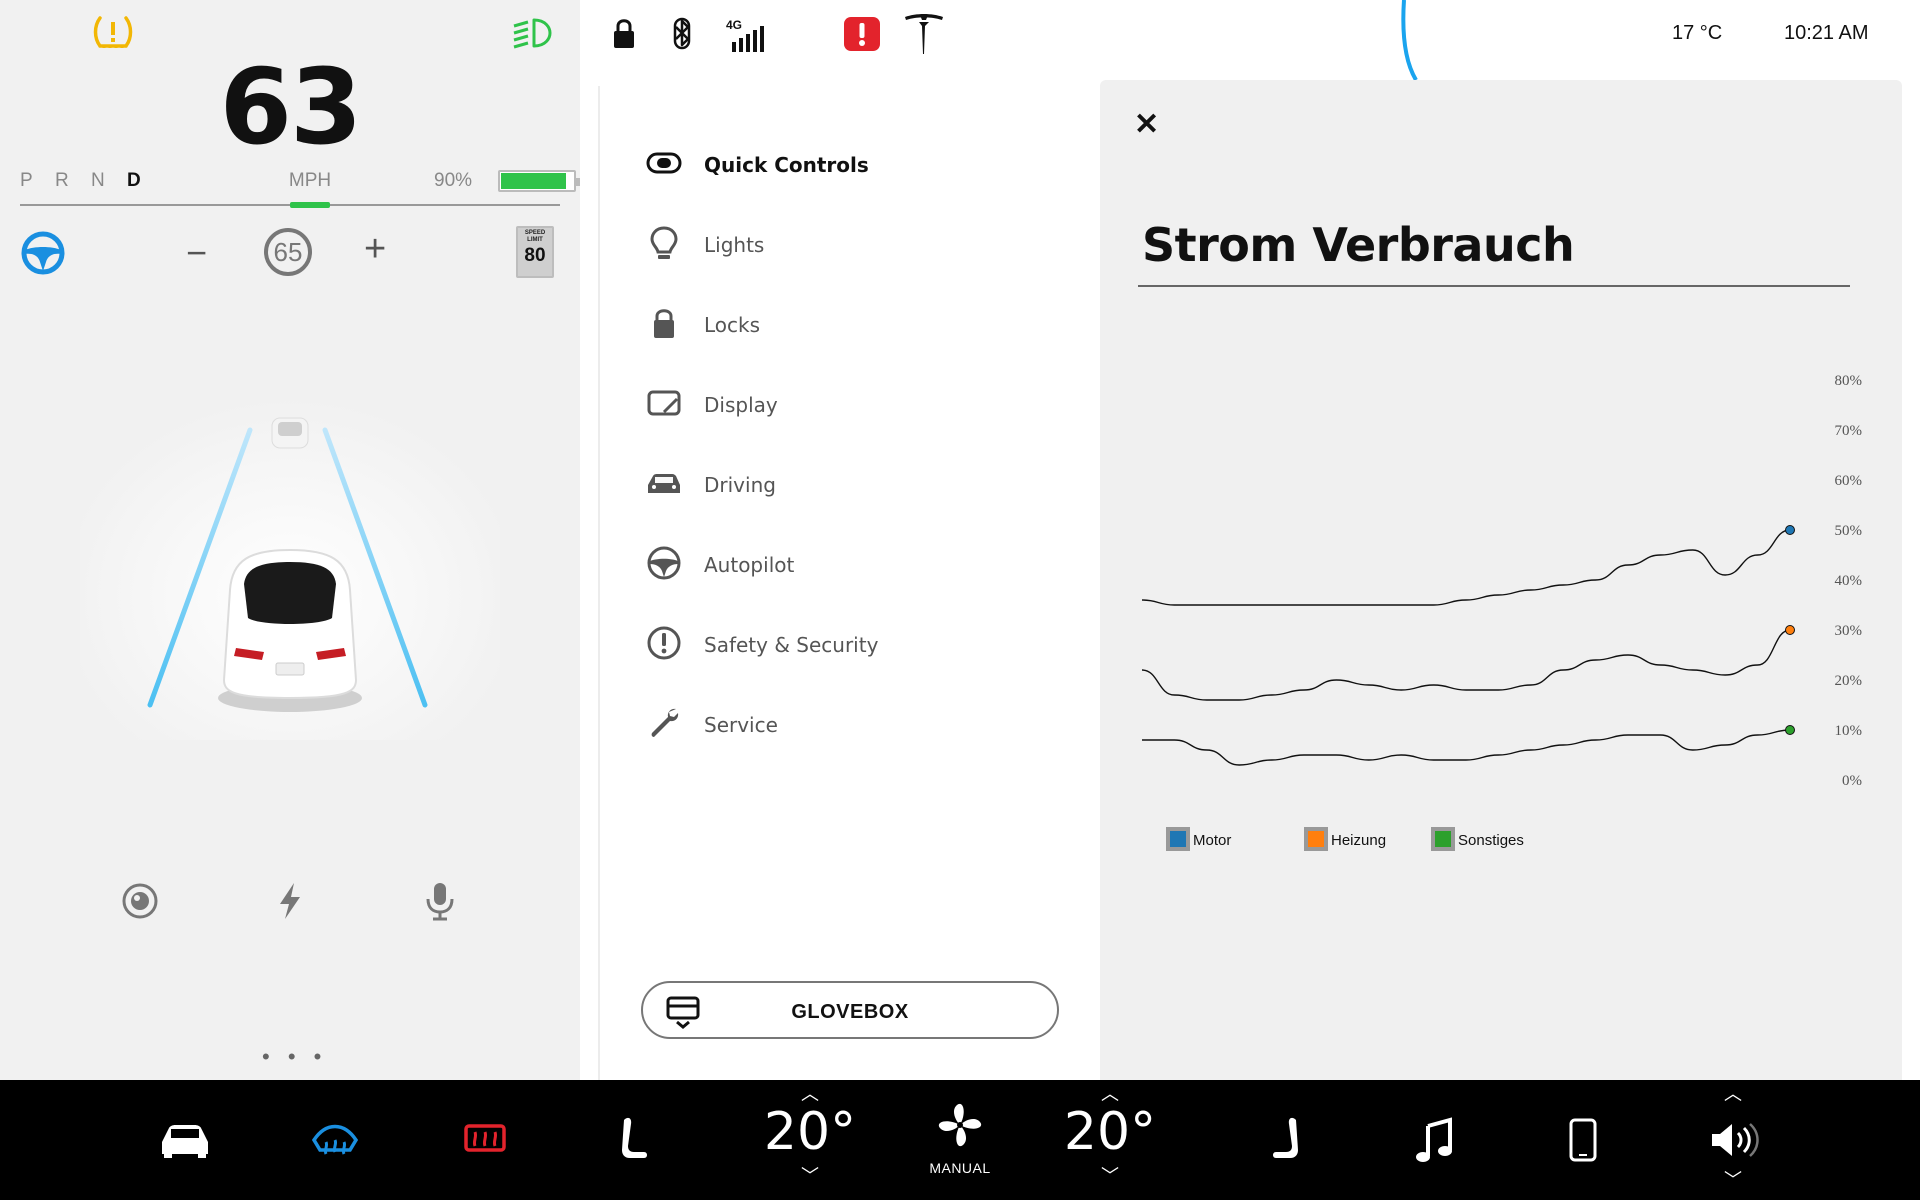 This screenshot has width=1920, height=1200. What do you see at coordinates (634, 1140) in the screenshot?
I see `driver-seat-heater-icon` at bounding box center [634, 1140].